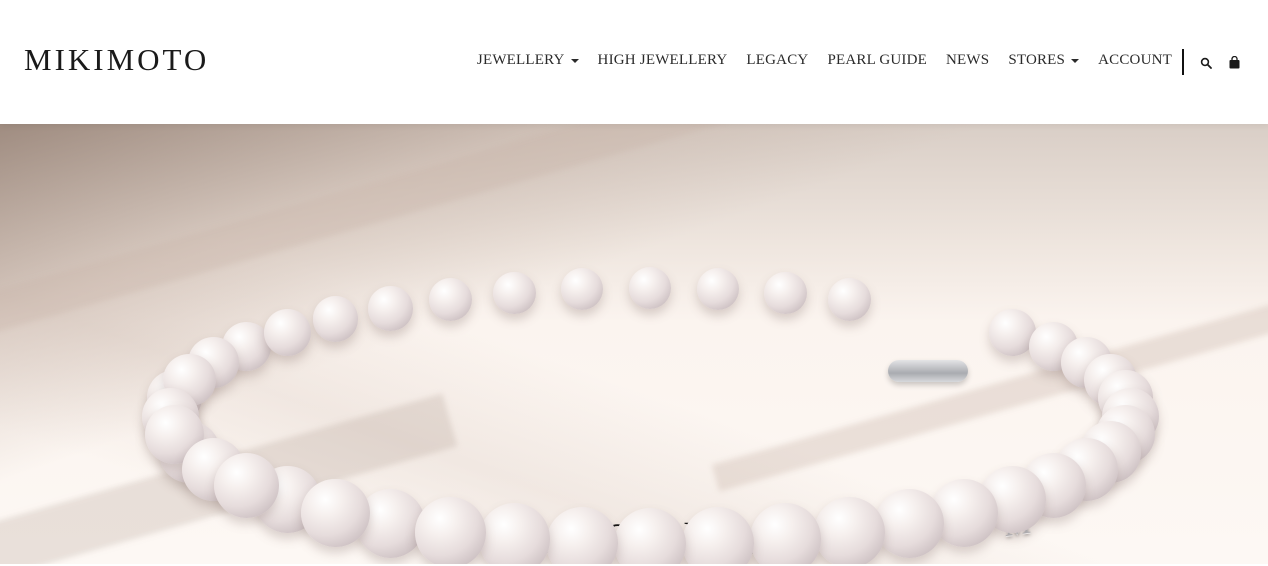 This screenshot has width=1268, height=566. I want to click on nav-item-label: LEGACY, so click(777, 60).